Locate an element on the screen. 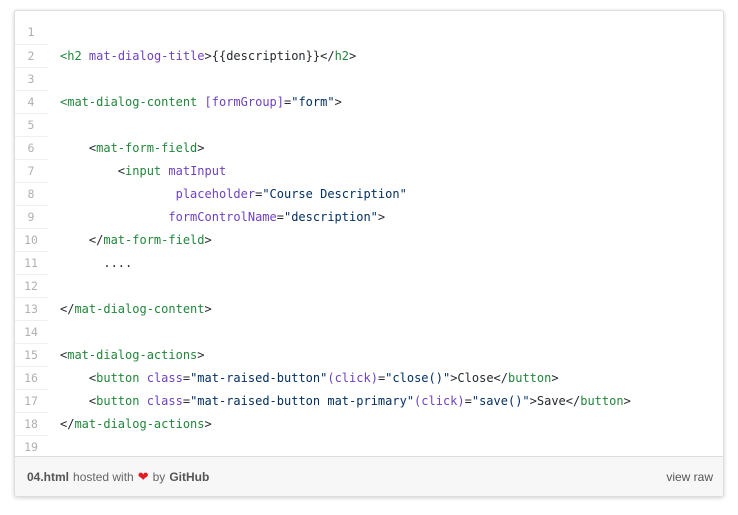 The image size is (738, 515). code-token: [formGroup] is located at coordinates (244, 101).